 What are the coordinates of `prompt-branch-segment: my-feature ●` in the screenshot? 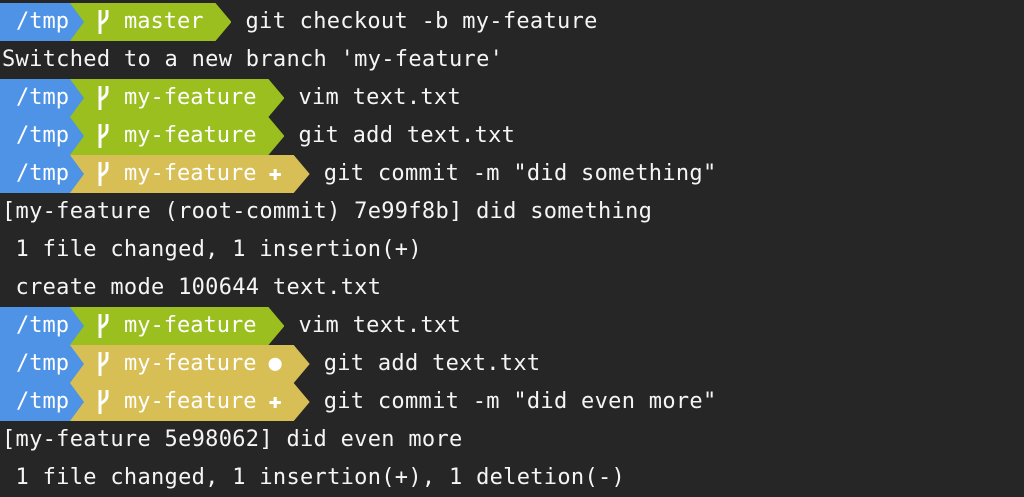 It's located at (190, 364).